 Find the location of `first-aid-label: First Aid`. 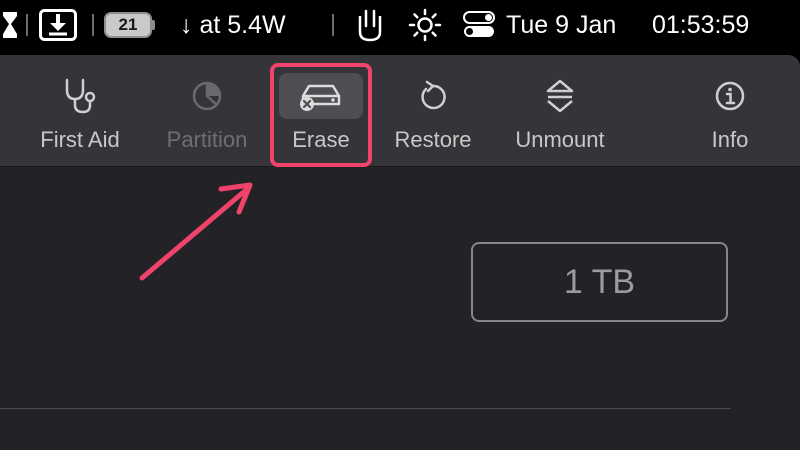

first-aid-label: First Aid is located at coordinates (80, 139).